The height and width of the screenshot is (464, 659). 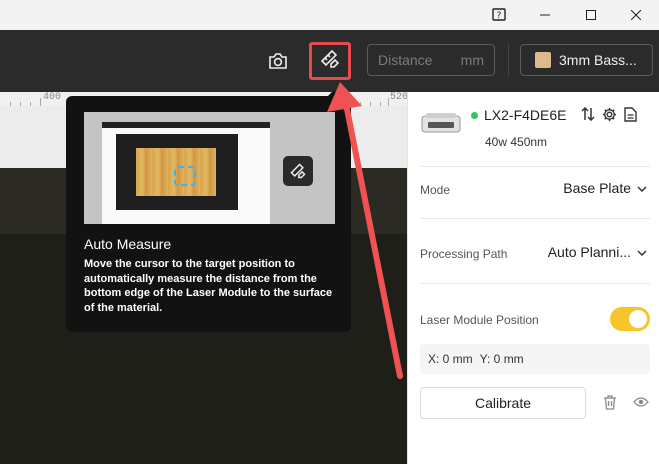 I want to click on camera-icon, so click(x=278, y=61).